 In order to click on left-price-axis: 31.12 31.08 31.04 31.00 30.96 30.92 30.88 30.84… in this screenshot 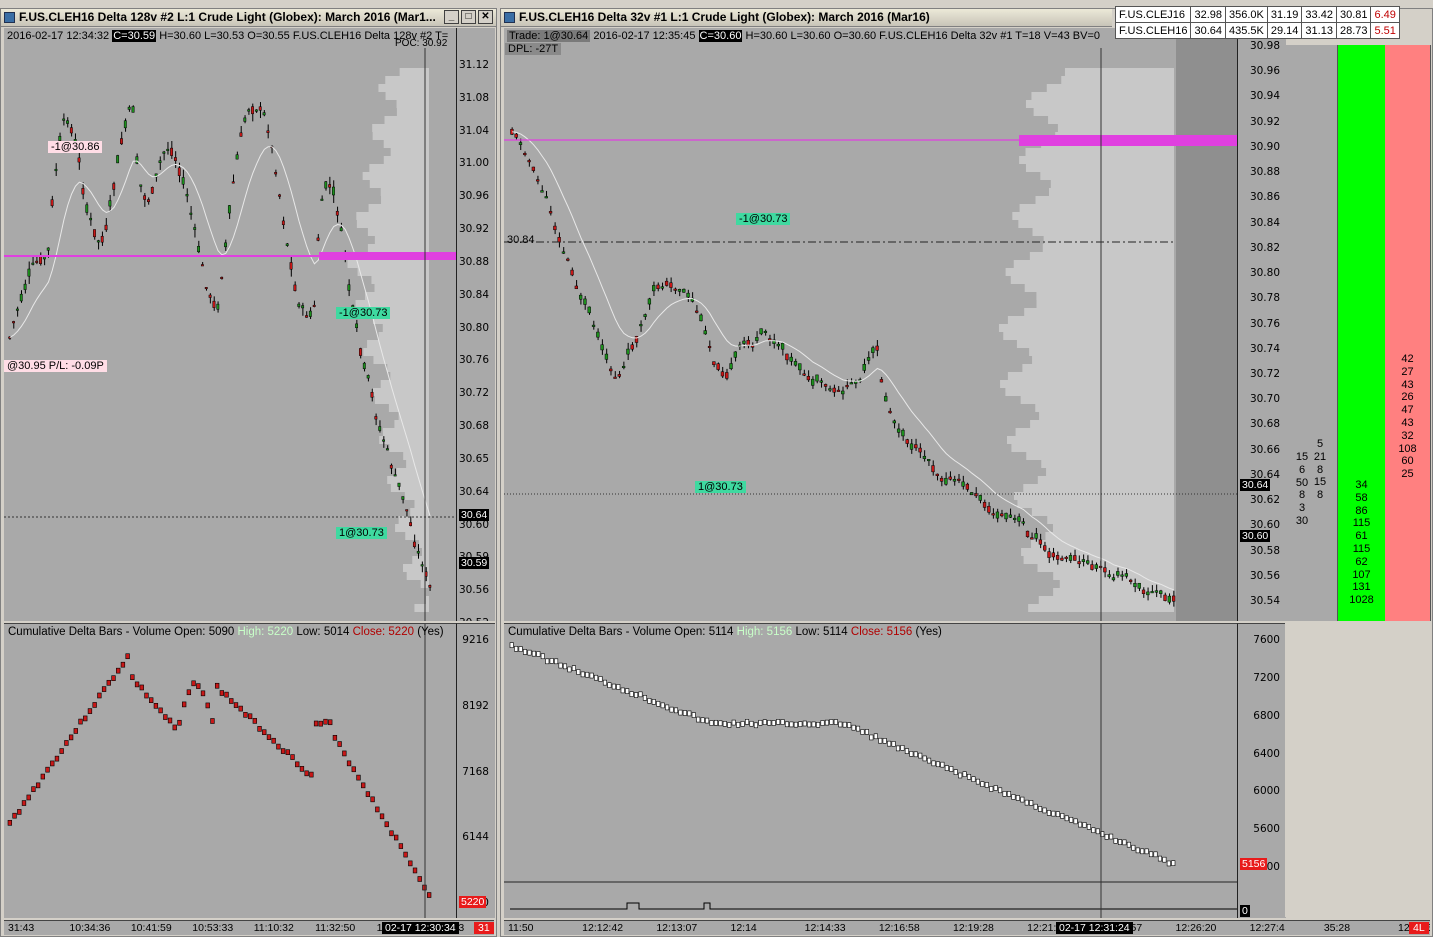, I will do `click(475, 324)`.